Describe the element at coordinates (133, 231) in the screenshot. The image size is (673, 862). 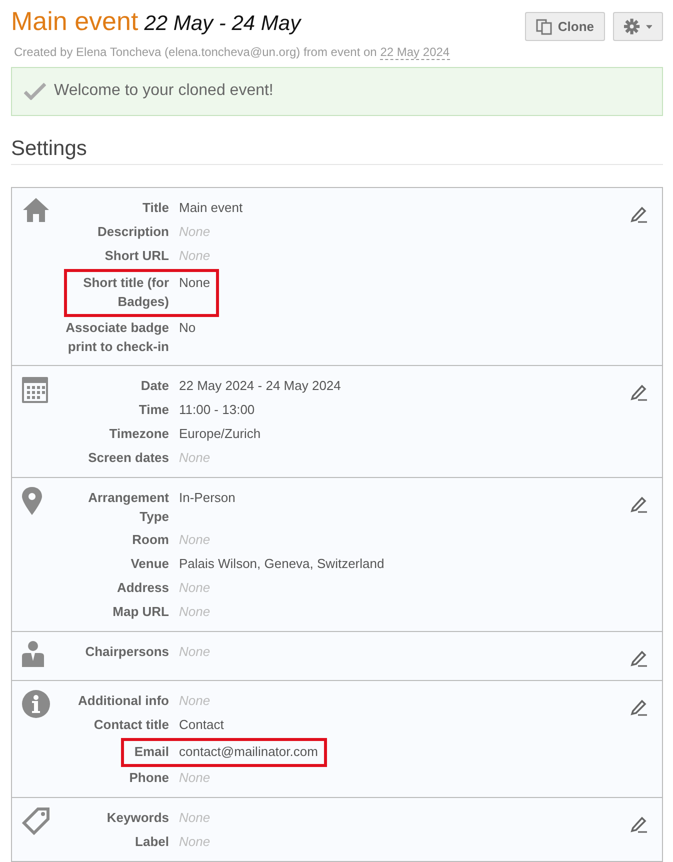
I see `field-label: Description` at that location.